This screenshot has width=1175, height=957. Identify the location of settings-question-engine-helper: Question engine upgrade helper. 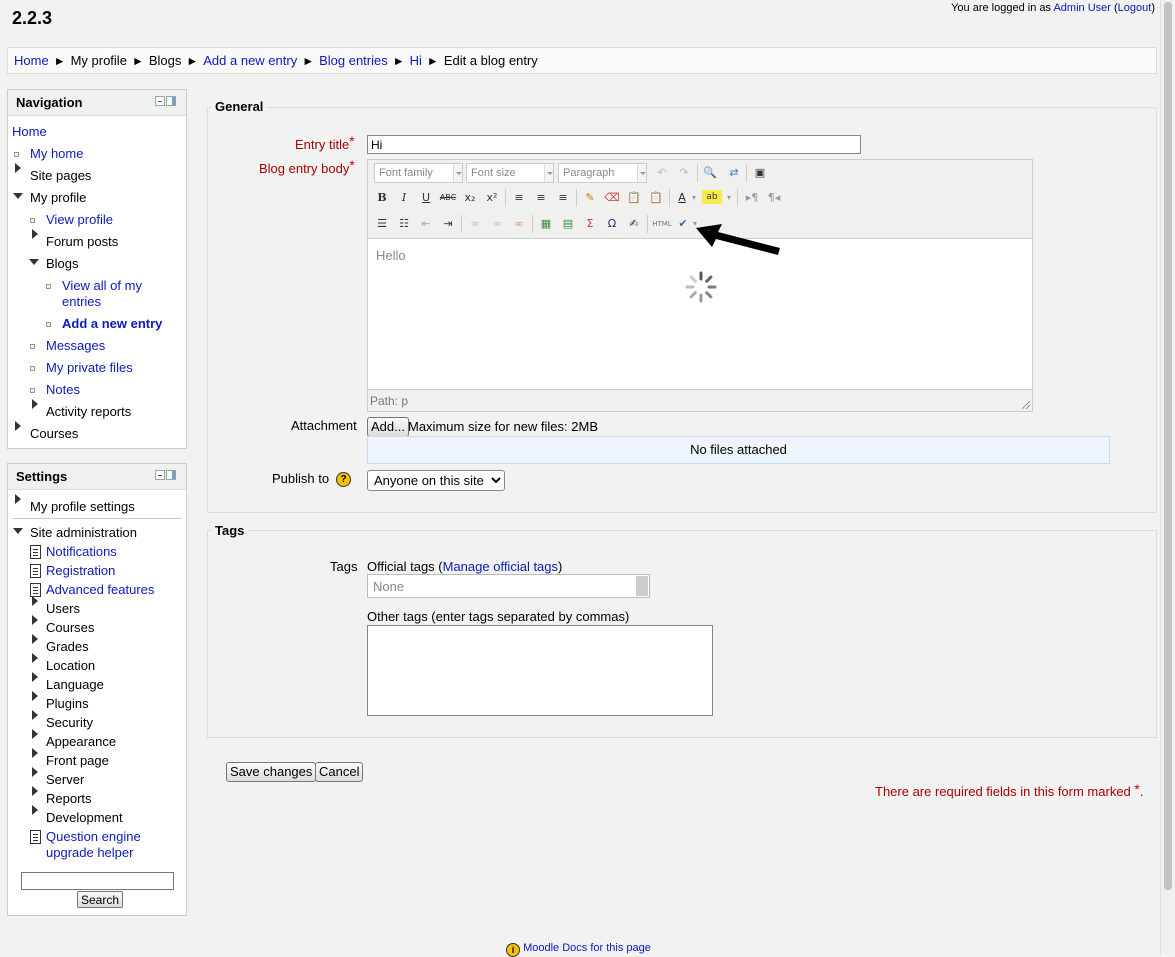
(93, 845).